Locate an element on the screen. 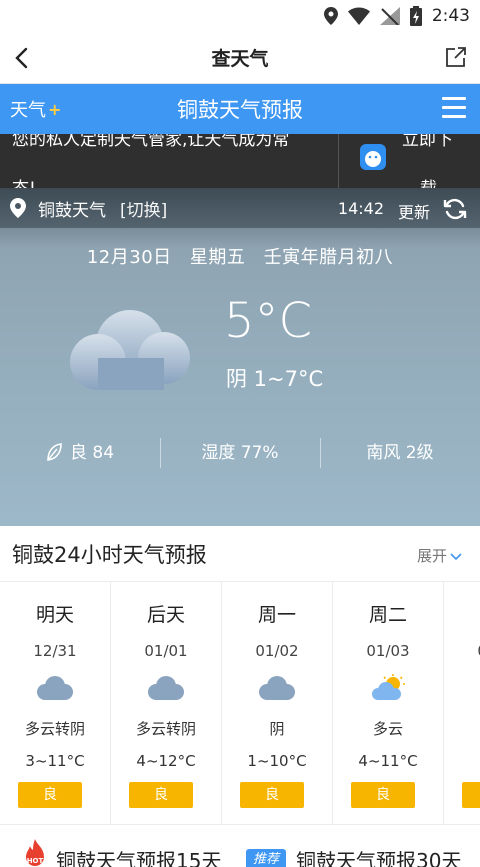  forecast-header: 铜鼓24小时天气预报 展开 is located at coordinates (240, 554).